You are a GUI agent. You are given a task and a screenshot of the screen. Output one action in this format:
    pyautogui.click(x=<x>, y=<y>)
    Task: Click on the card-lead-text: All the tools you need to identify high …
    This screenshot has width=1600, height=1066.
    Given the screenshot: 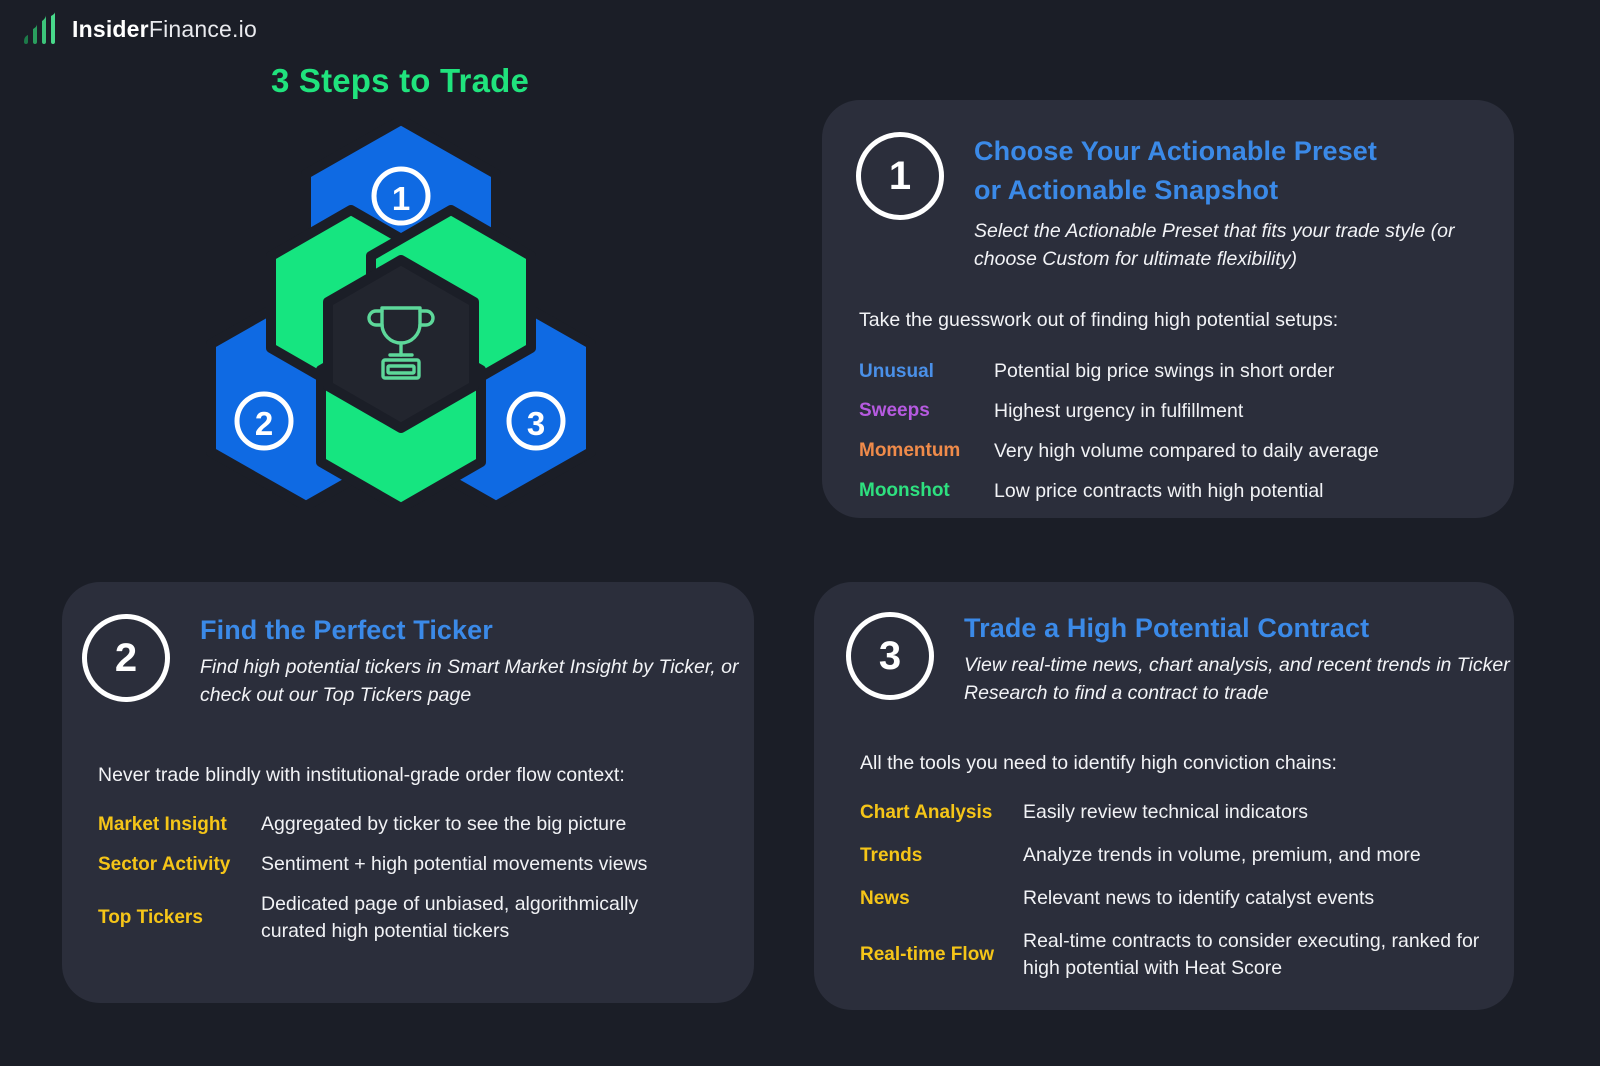 What is the action you would take?
    pyautogui.click(x=1098, y=762)
    